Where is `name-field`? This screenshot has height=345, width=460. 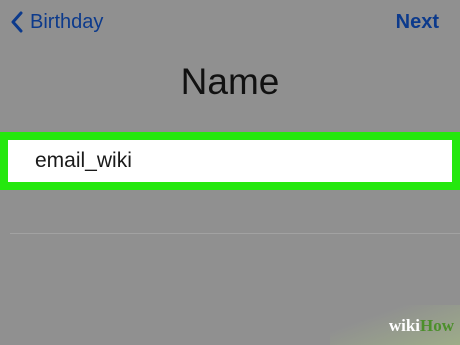
name-field is located at coordinates (230, 161).